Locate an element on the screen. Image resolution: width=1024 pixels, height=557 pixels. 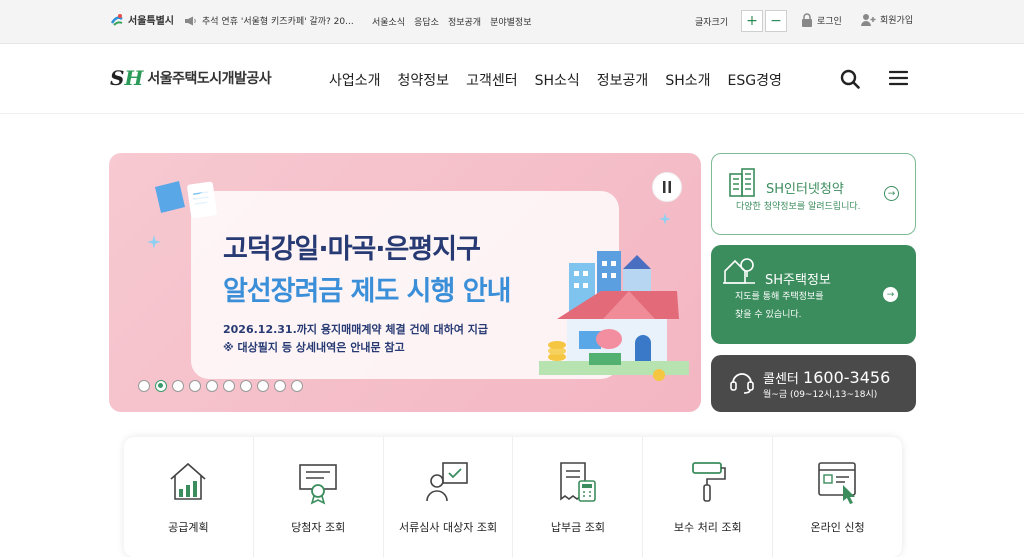
font-increase-button: + is located at coordinates (752, 21).